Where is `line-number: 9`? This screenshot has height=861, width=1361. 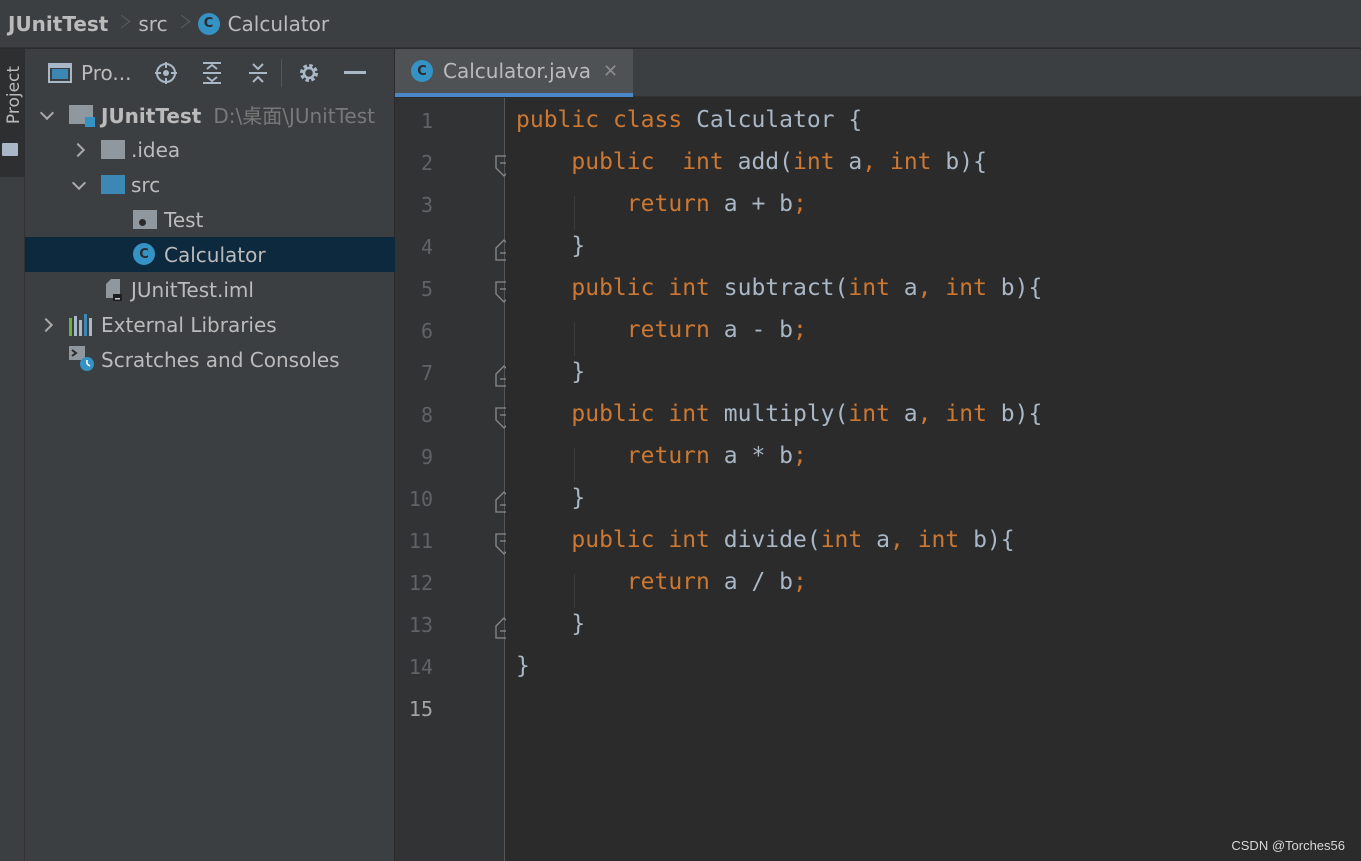 line-number: 9 is located at coordinates (426, 457).